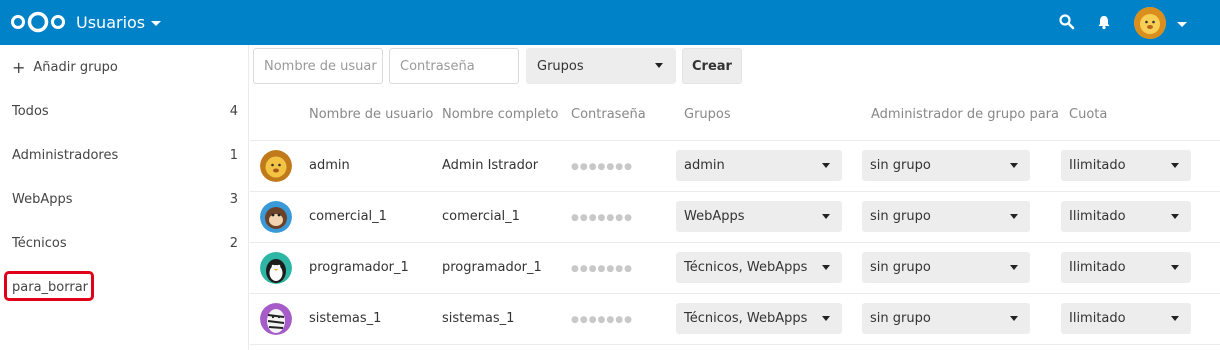 This screenshot has width=1220, height=350. Describe the element at coordinates (233, 155) in the screenshot. I see `group-count: 1` at that location.